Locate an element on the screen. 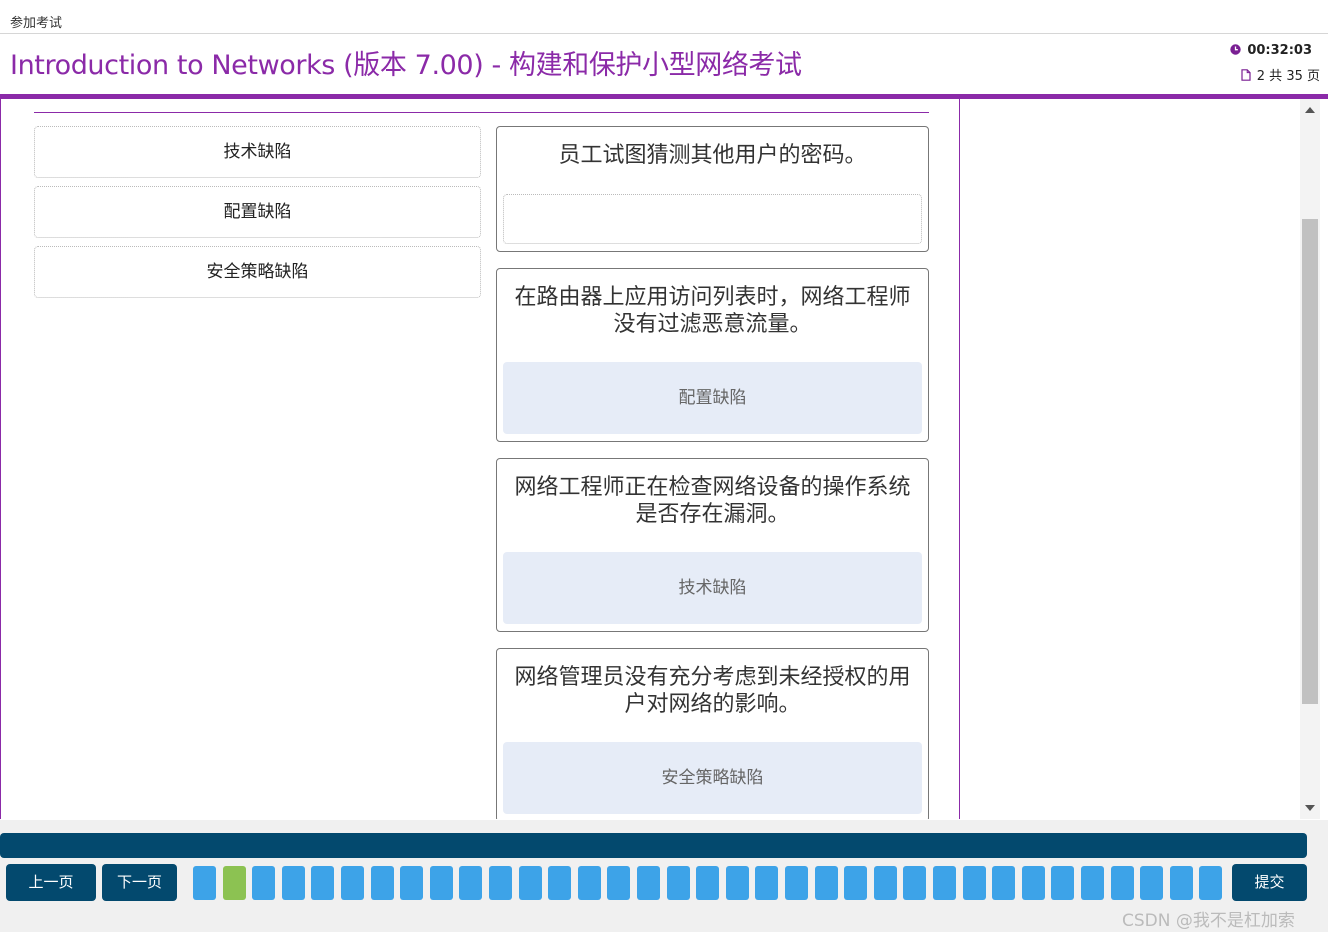 The height and width of the screenshot is (936, 1328). content-border is located at coordinates (959, 459).